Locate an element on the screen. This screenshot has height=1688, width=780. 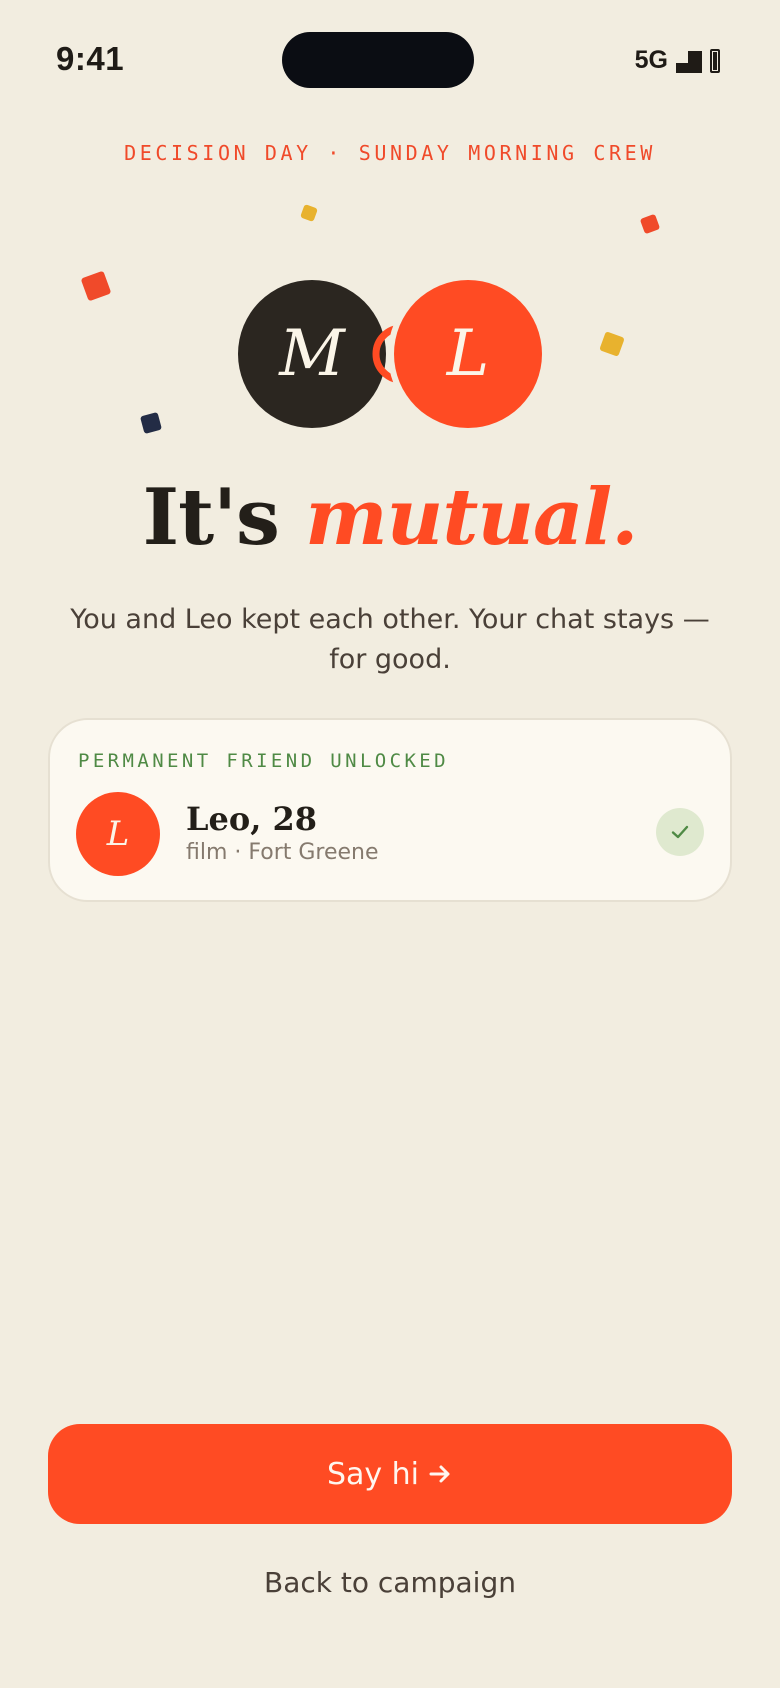
status-indicators: 5G is located at coordinates (677, 60).